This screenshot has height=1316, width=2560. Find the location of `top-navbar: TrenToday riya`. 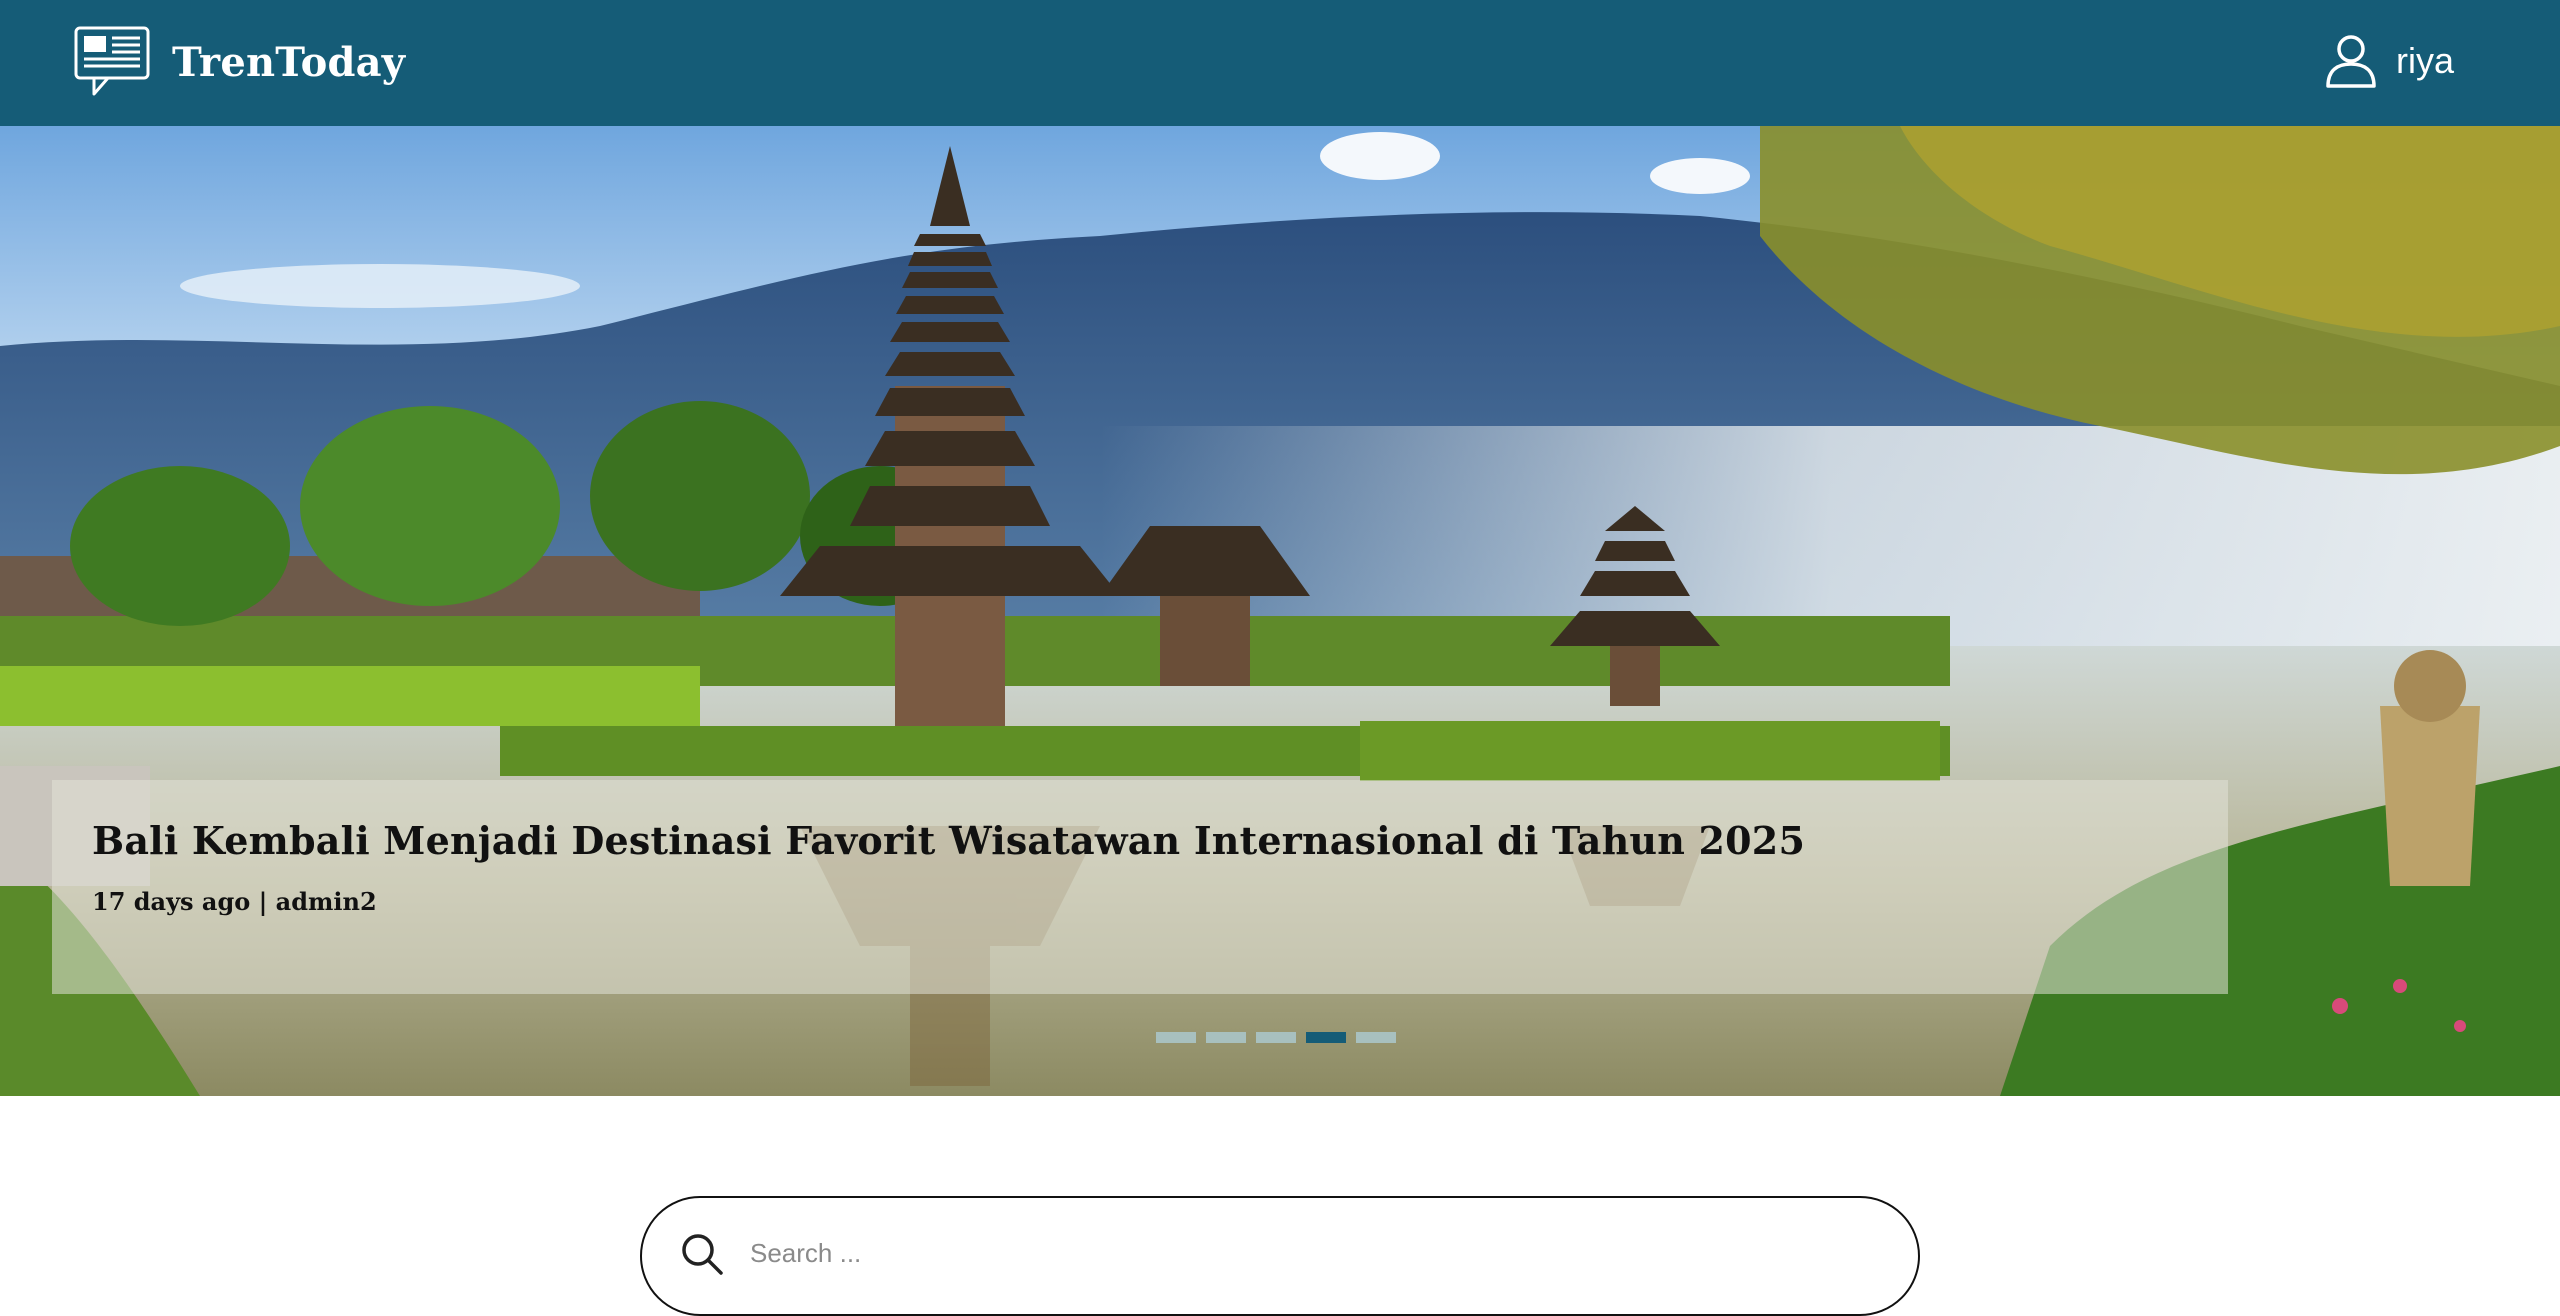

top-navbar: TrenToday riya is located at coordinates (1280, 63).